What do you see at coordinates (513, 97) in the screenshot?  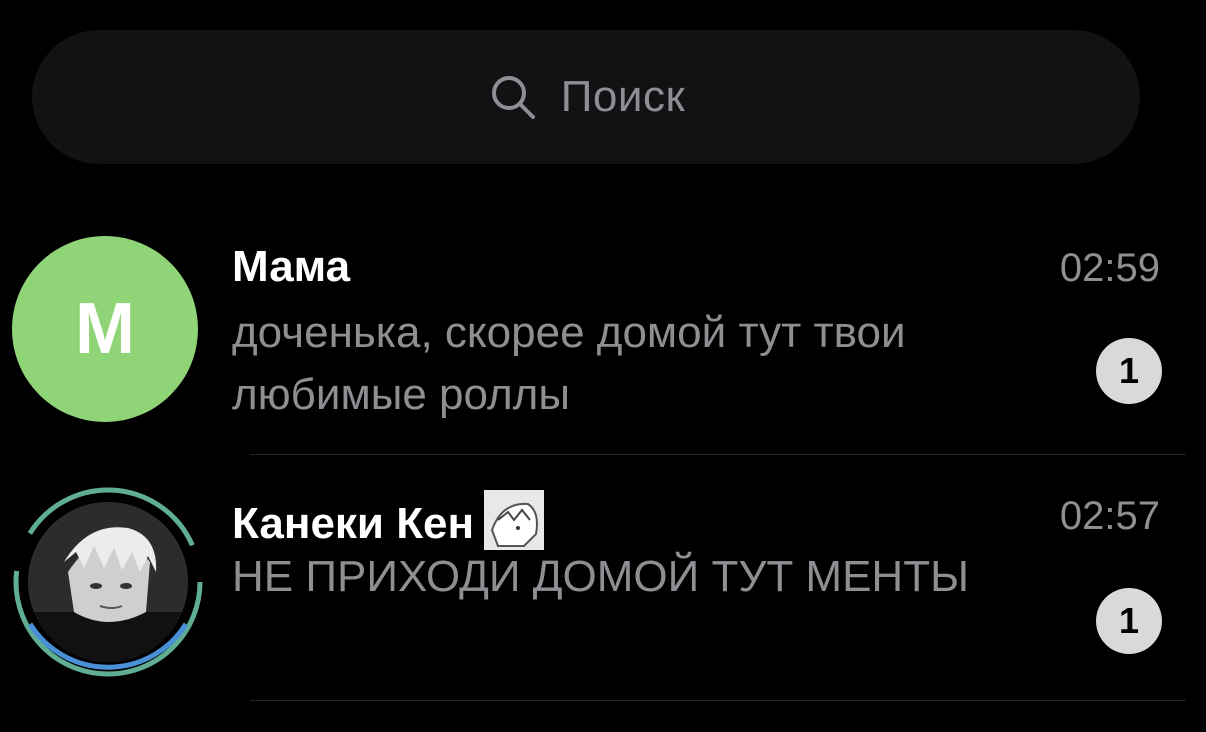 I see `search-icon` at bounding box center [513, 97].